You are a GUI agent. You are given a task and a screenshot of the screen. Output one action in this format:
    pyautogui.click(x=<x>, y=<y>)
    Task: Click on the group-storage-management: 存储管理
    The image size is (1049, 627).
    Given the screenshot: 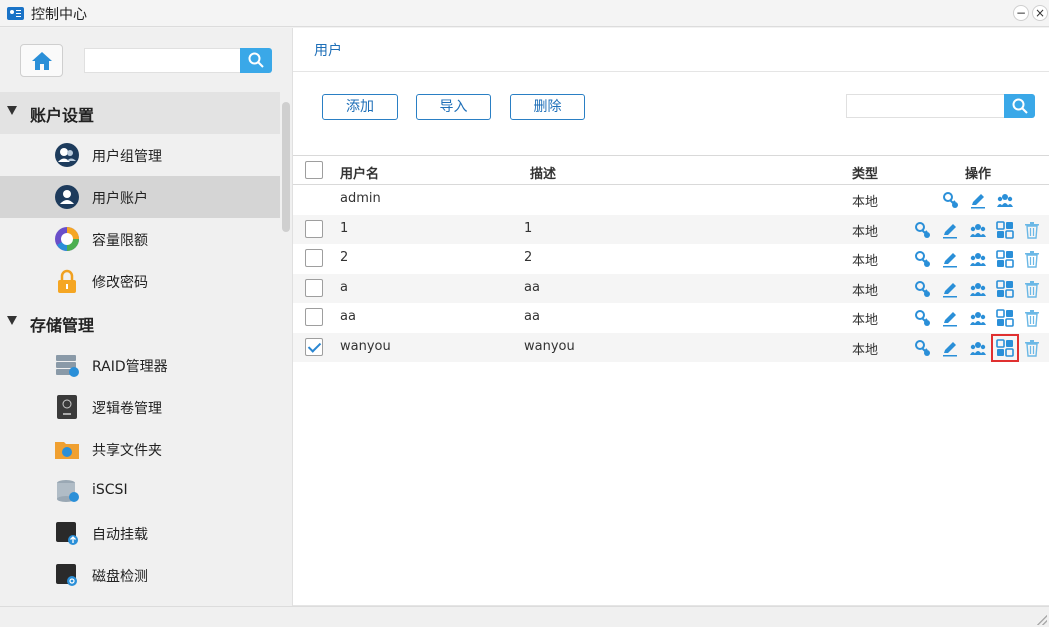 What is the action you would take?
    pyautogui.click(x=140, y=323)
    